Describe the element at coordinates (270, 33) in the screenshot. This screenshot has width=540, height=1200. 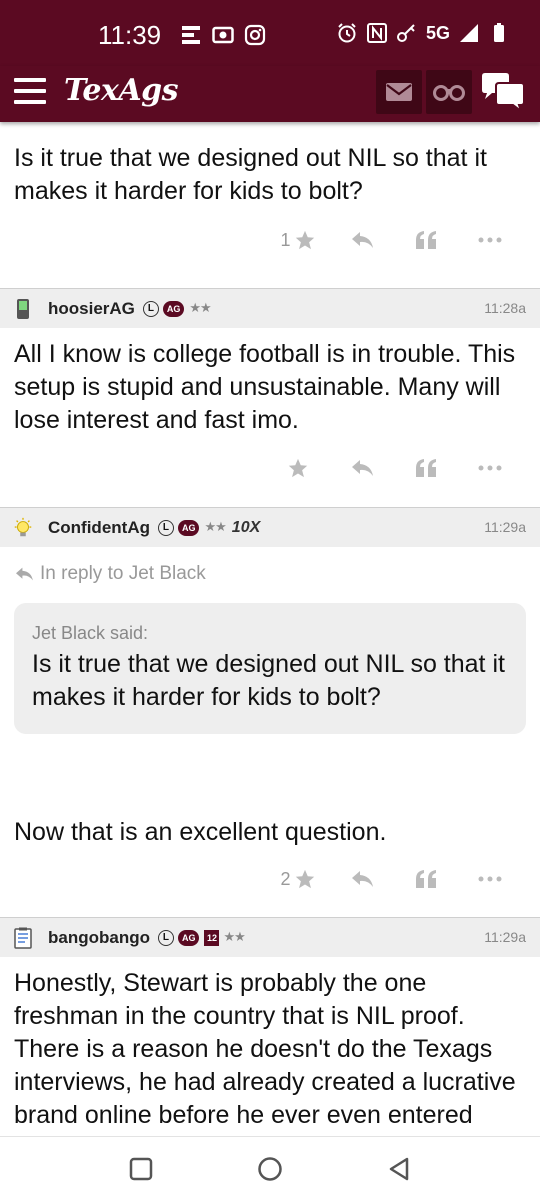
I see `status-bar: 11:39 5G` at that location.